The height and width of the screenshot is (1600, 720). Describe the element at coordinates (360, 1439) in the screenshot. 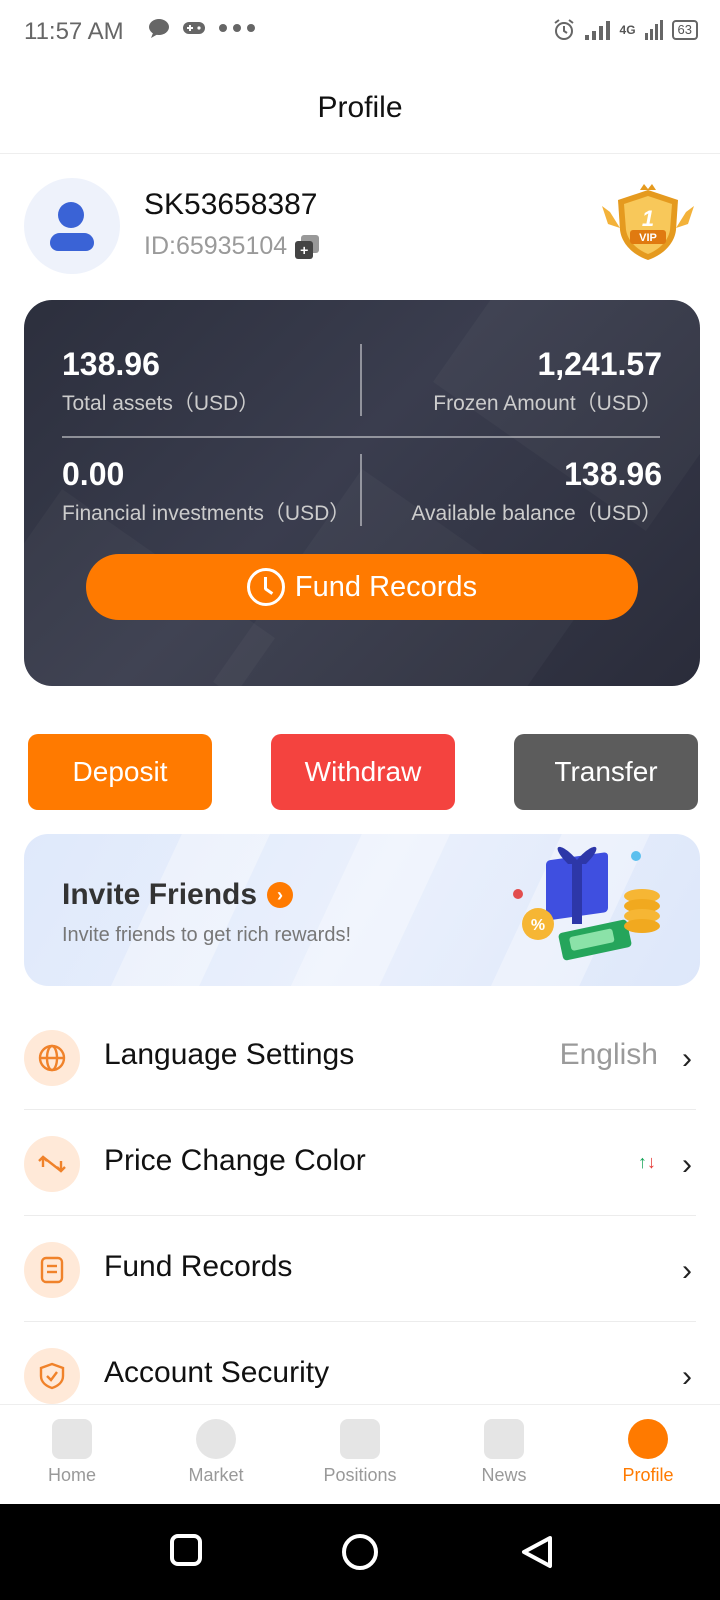

I see `chart-icon` at that location.